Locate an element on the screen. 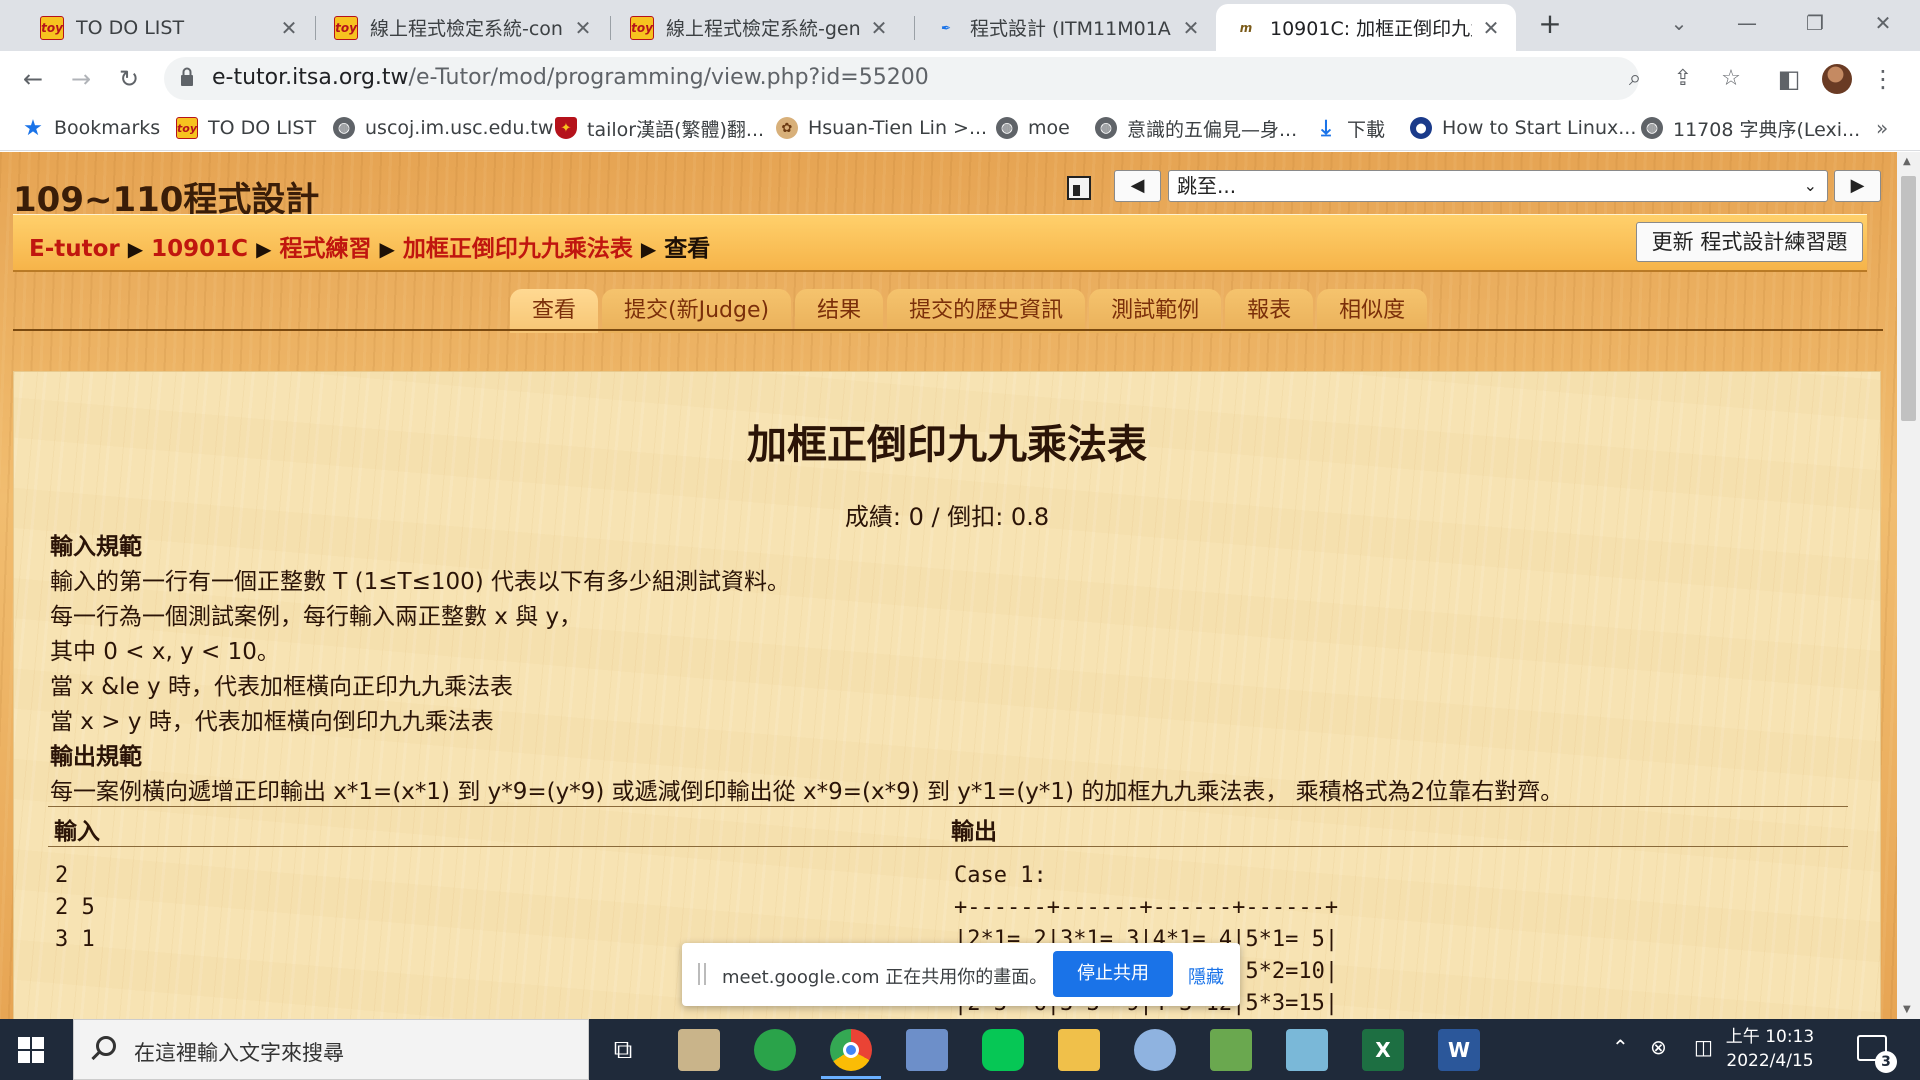 The height and width of the screenshot is (1080, 1920). code-editor-icon is located at coordinates (1231, 1050).